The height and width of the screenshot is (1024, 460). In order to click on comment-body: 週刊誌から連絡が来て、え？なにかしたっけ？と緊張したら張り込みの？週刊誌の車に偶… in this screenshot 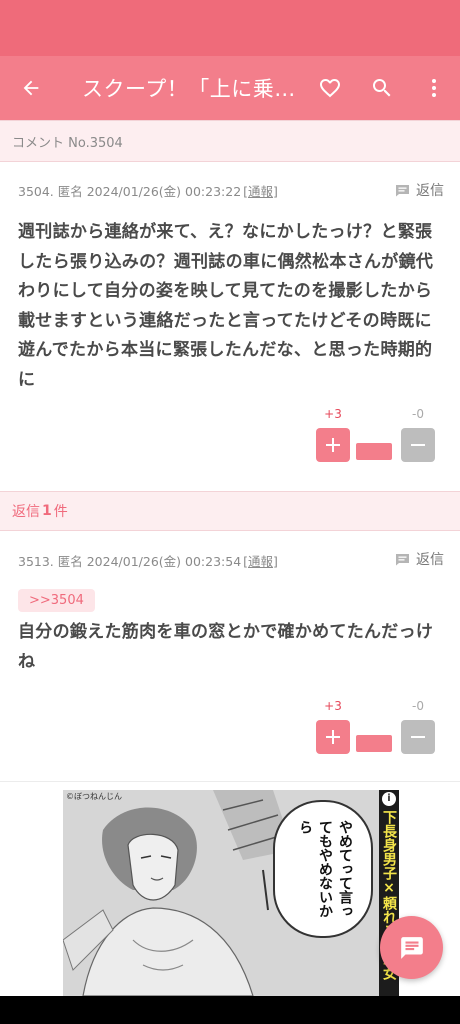, I will do `click(226, 306)`.